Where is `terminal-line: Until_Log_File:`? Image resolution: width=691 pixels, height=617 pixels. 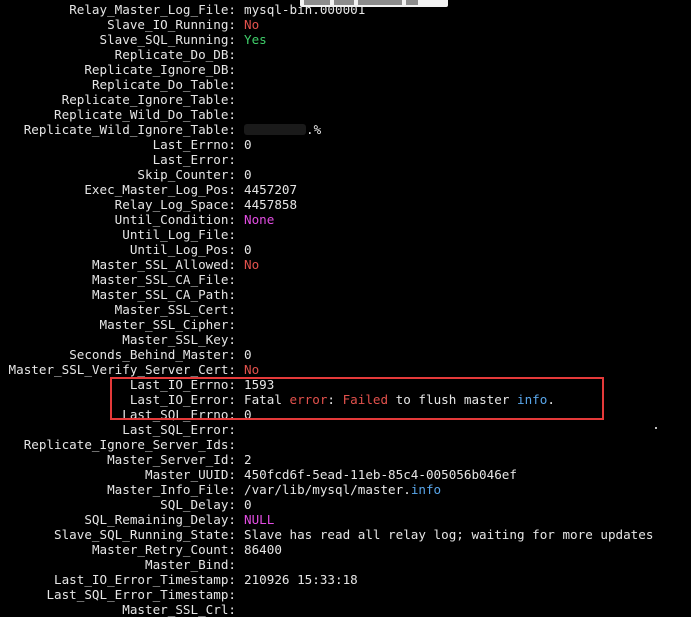
terminal-line: Until_Log_File: is located at coordinates (345, 234).